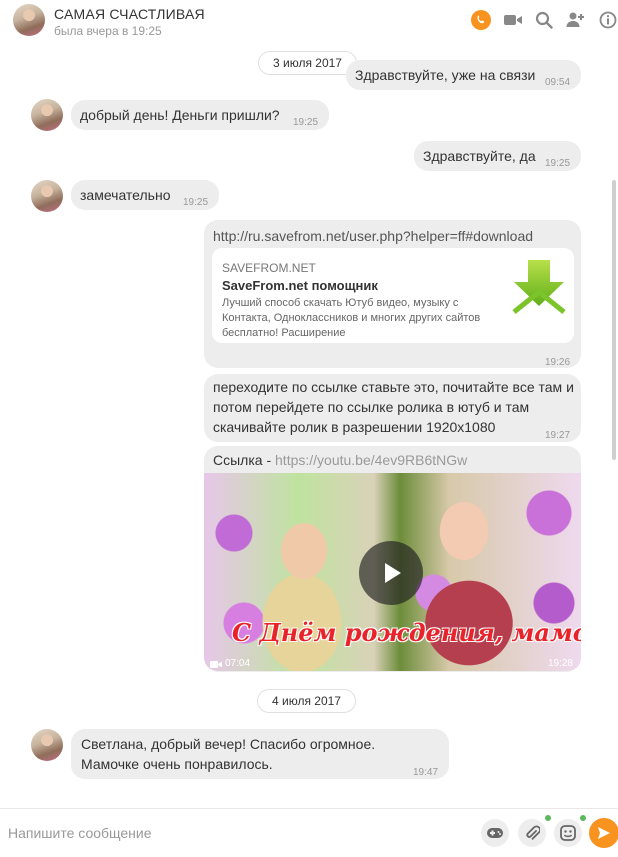 This screenshot has height=857, width=618. I want to click on incoming-message: замечательно 19:25, so click(145, 195).